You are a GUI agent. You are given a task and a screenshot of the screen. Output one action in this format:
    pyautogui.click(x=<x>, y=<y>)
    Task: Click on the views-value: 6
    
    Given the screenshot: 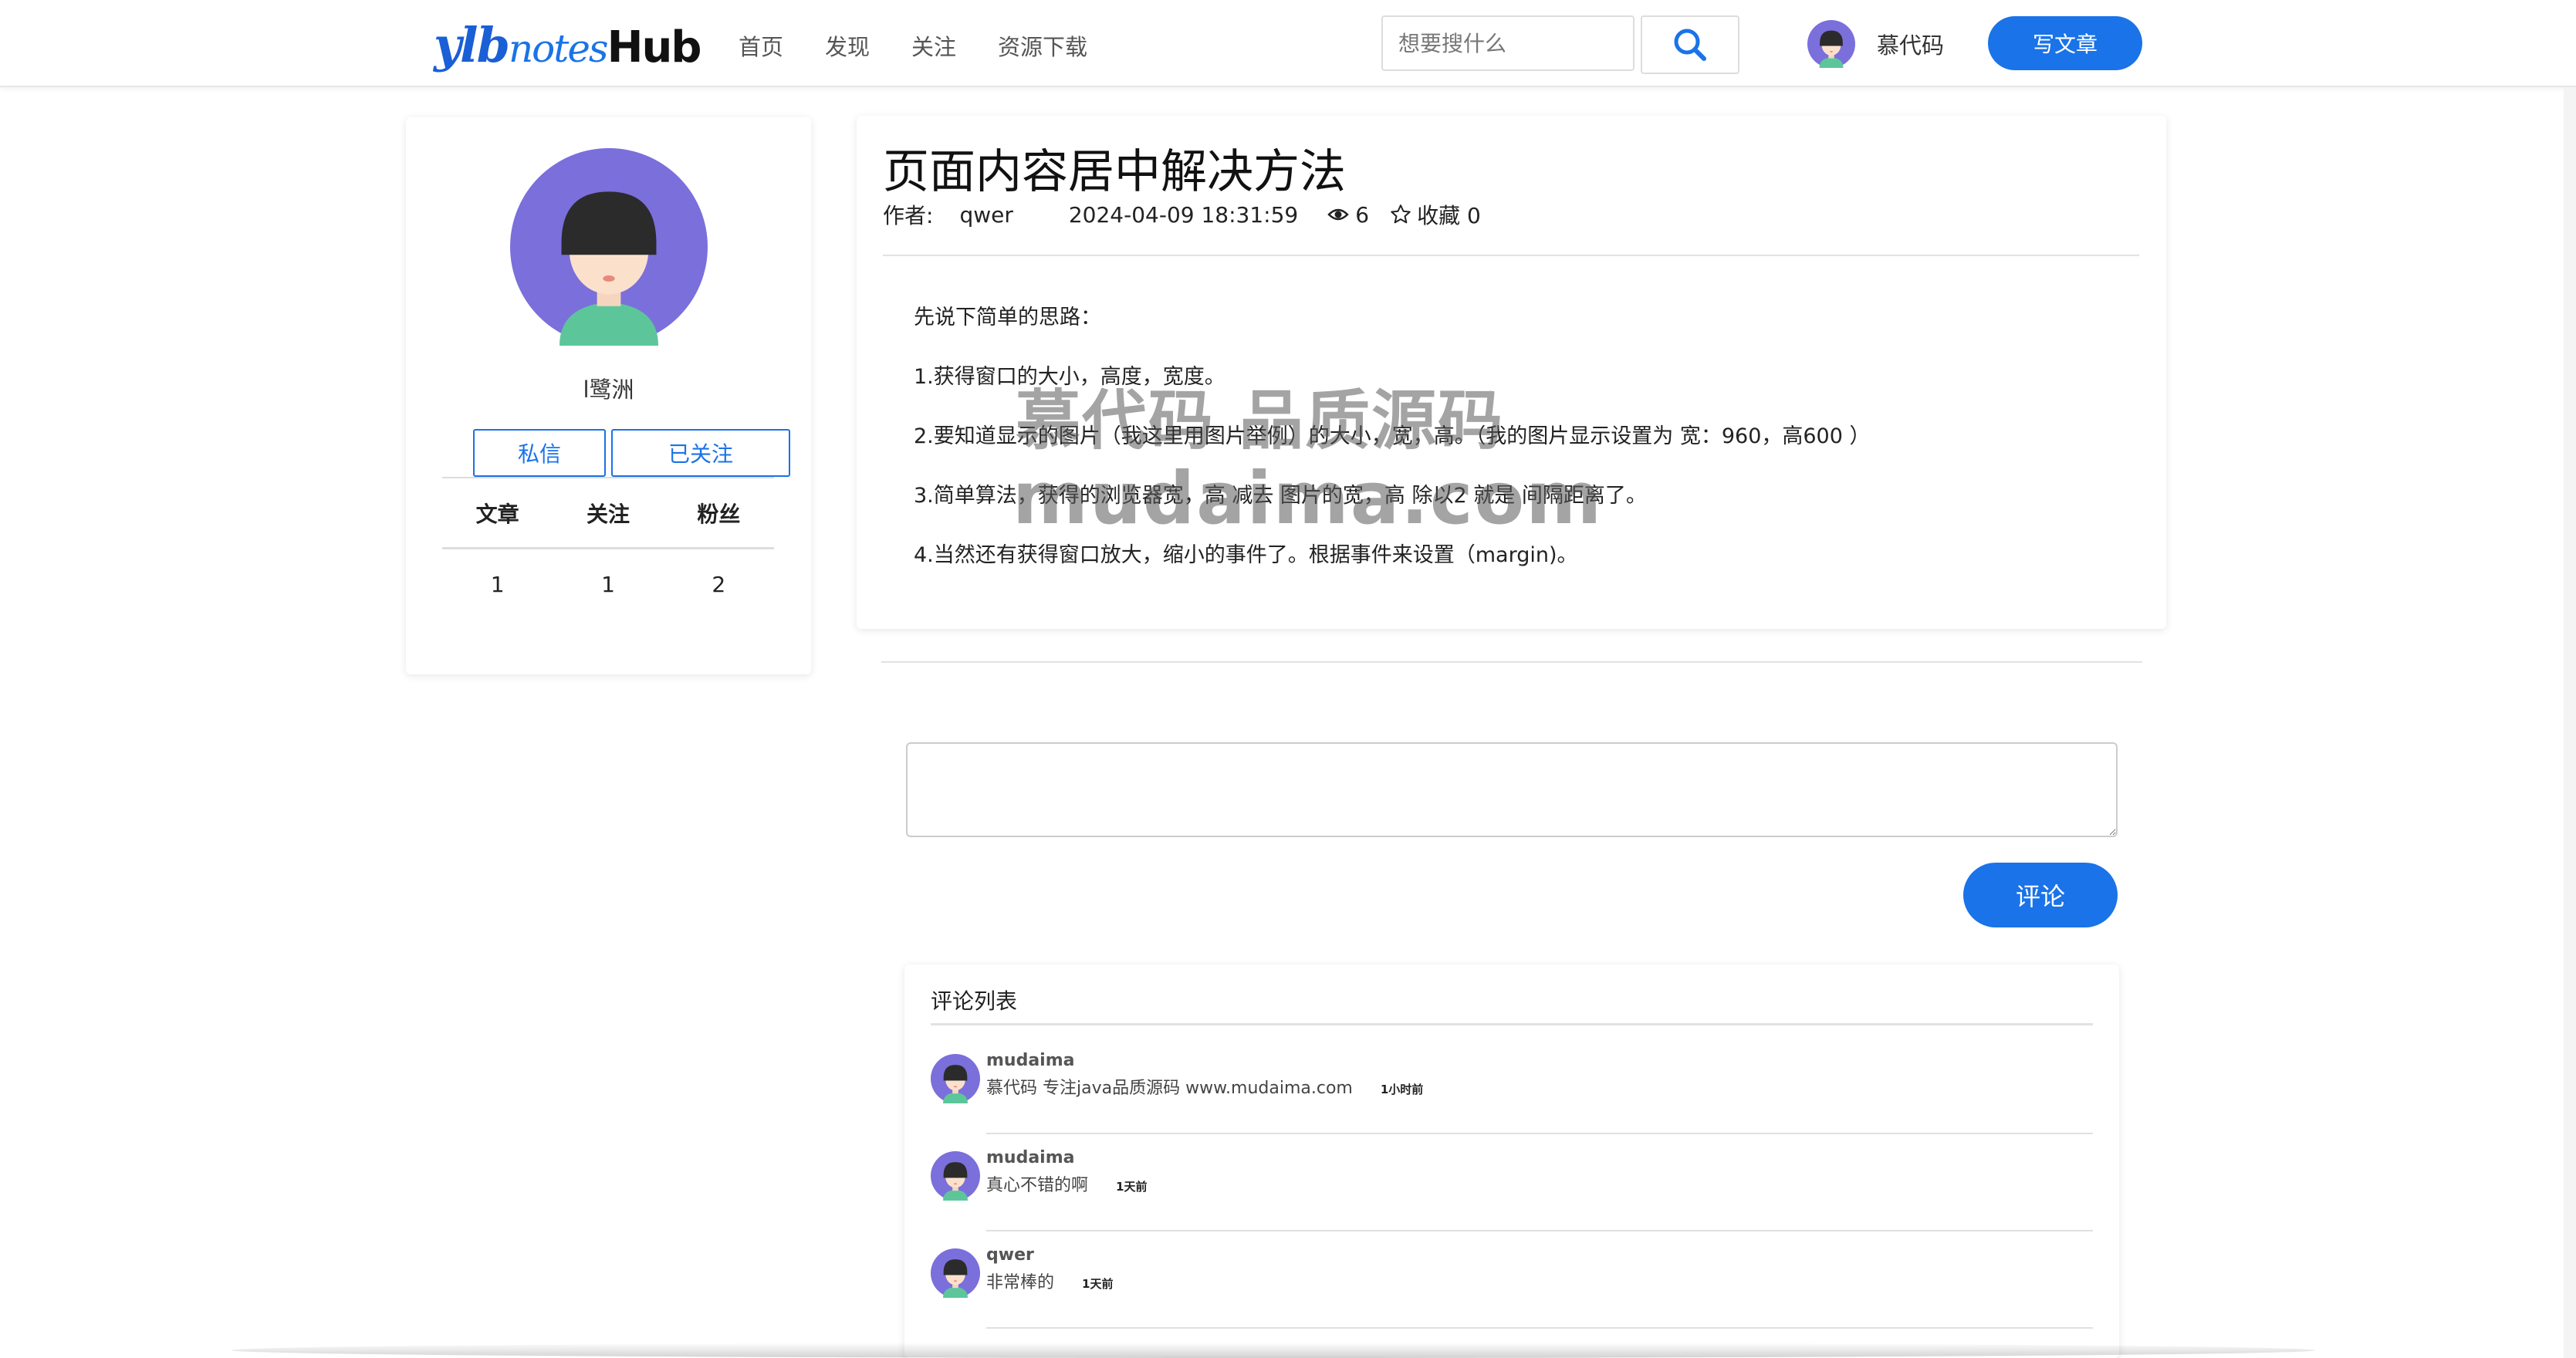 What is the action you would take?
    pyautogui.click(x=1362, y=214)
    